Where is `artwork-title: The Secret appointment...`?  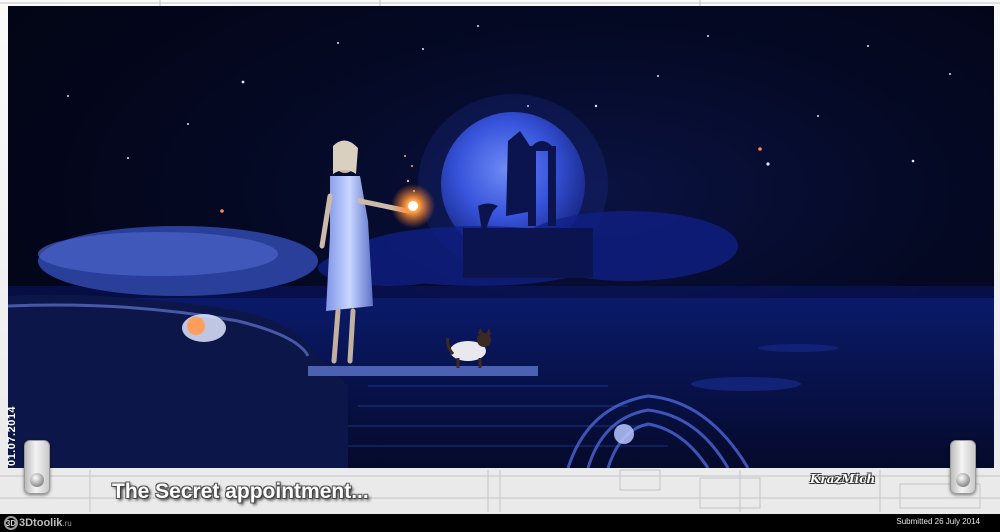 artwork-title: The Secret appointment... is located at coordinates (240, 491).